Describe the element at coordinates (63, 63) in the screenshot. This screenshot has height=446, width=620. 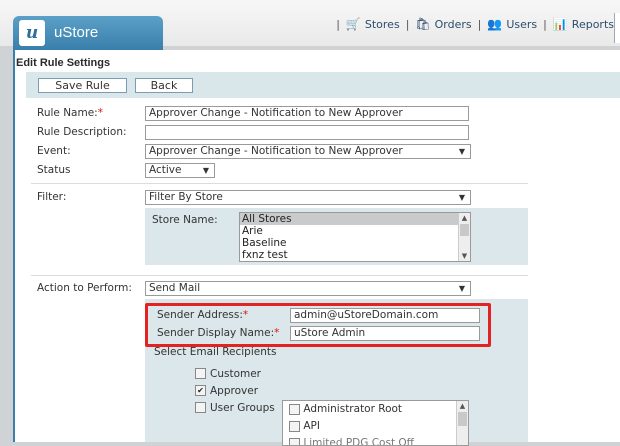
I see `page-title: Edit Rule Settings` at that location.